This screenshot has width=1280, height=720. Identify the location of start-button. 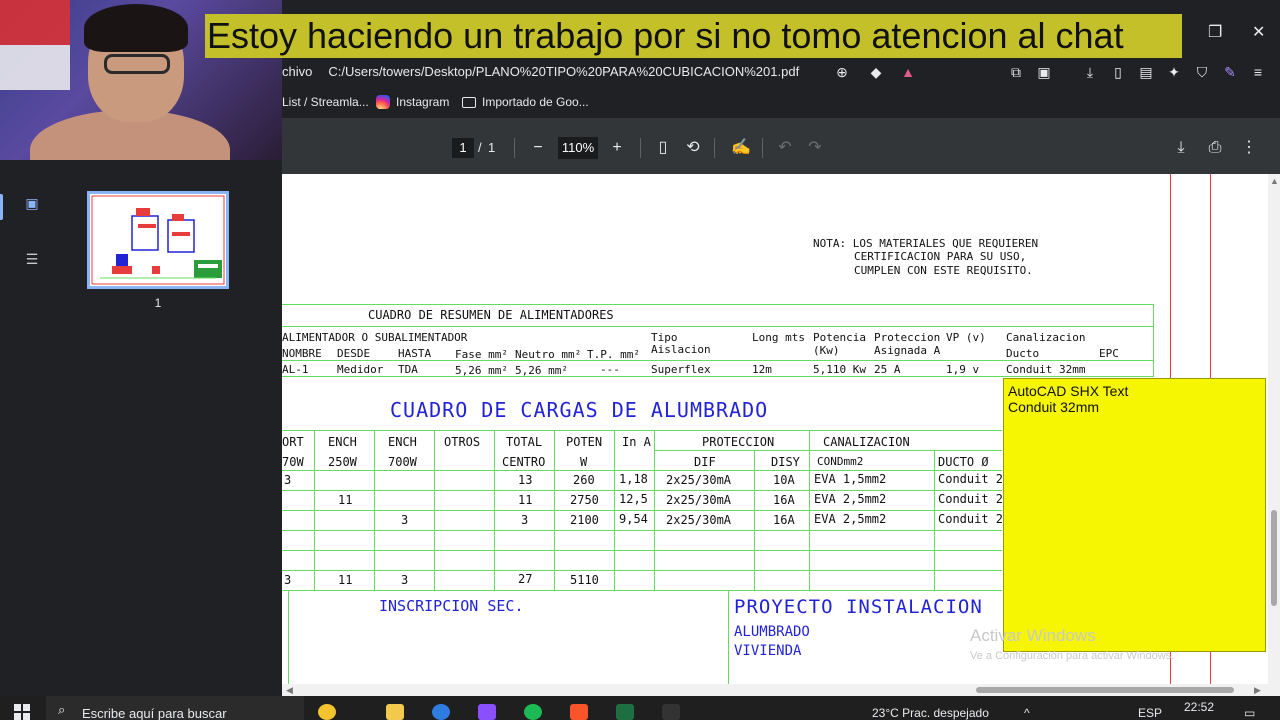
(22, 712).